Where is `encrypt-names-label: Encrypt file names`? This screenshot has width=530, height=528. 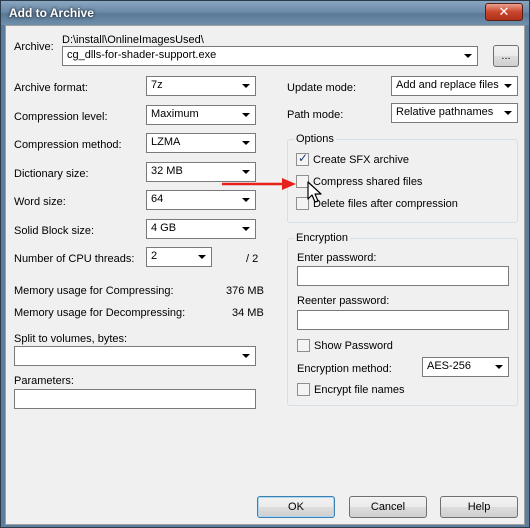 encrypt-names-label: Encrypt file names is located at coordinates (359, 389).